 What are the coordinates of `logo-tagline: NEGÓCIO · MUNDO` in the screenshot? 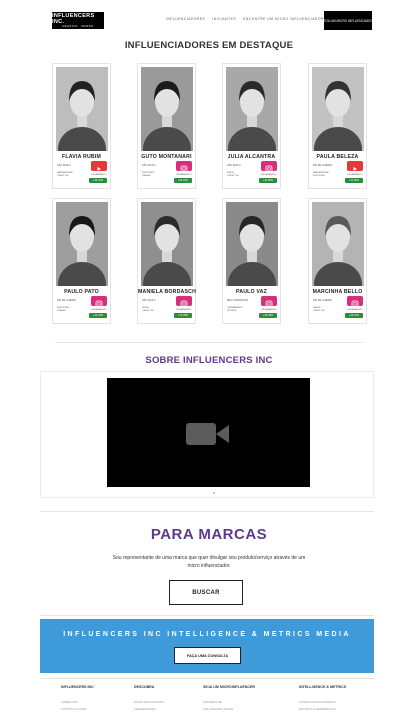 It's located at (78, 26).